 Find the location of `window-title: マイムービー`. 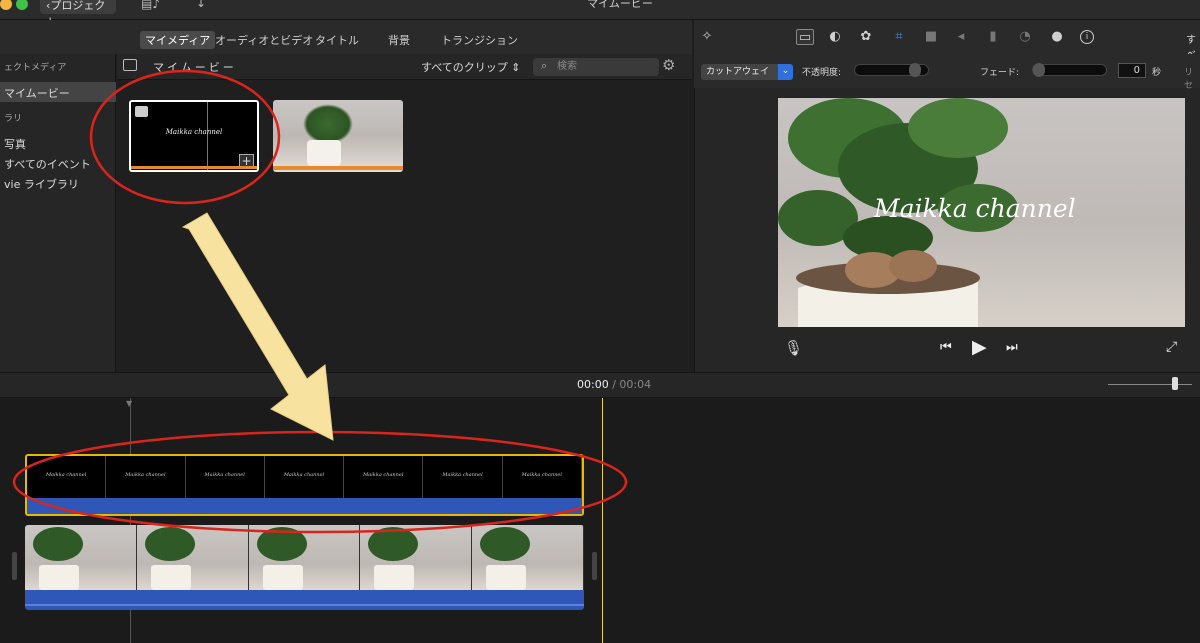

window-title: マイムービー is located at coordinates (620, 5).